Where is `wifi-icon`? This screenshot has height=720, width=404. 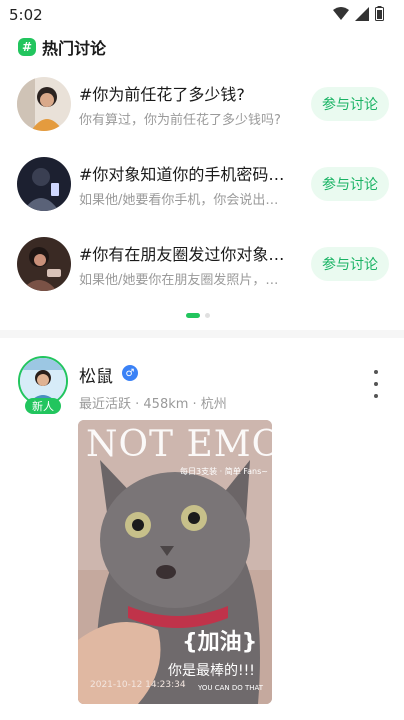
wifi-icon is located at coordinates (341, 15).